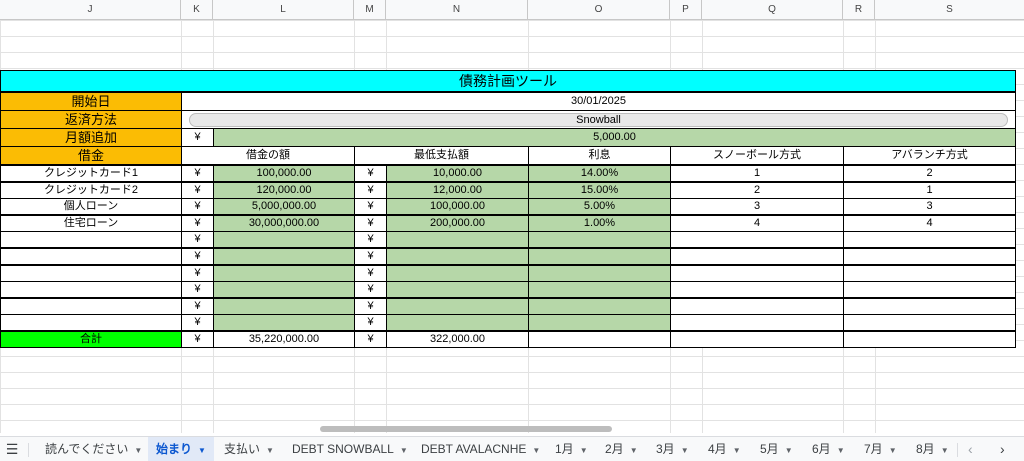 The image size is (1024, 461). Describe the element at coordinates (91, 173) in the screenshot. I see `debt-name-cell: クレジットカード1` at that location.